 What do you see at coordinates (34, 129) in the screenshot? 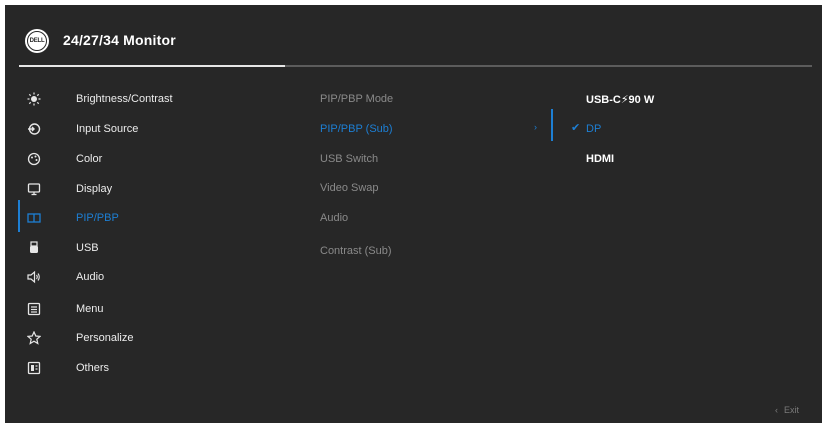
I see `input-source-icon` at bounding box center [34, 129].